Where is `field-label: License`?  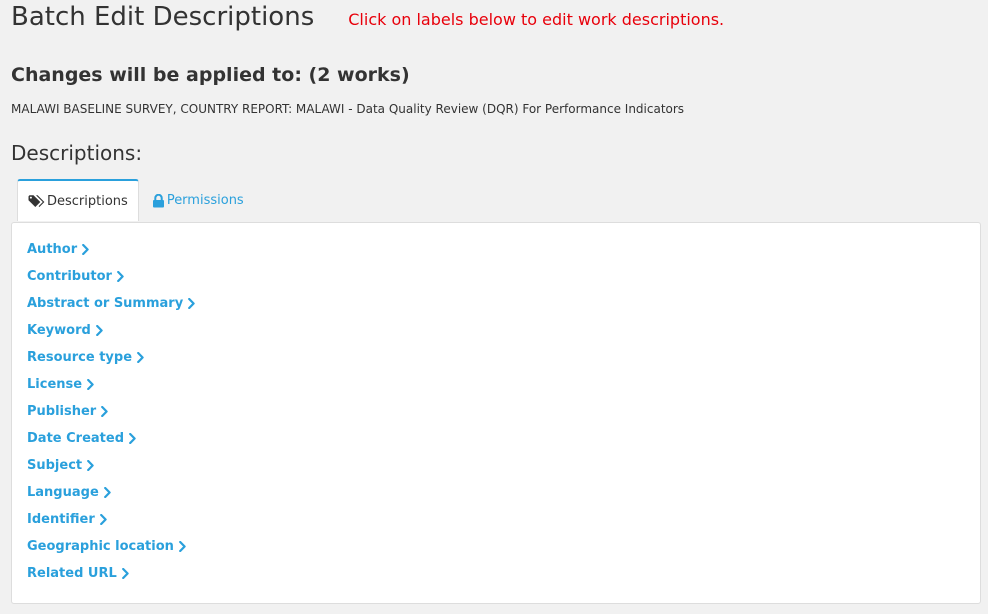 field-label: License is located at coordinates (55, 384).